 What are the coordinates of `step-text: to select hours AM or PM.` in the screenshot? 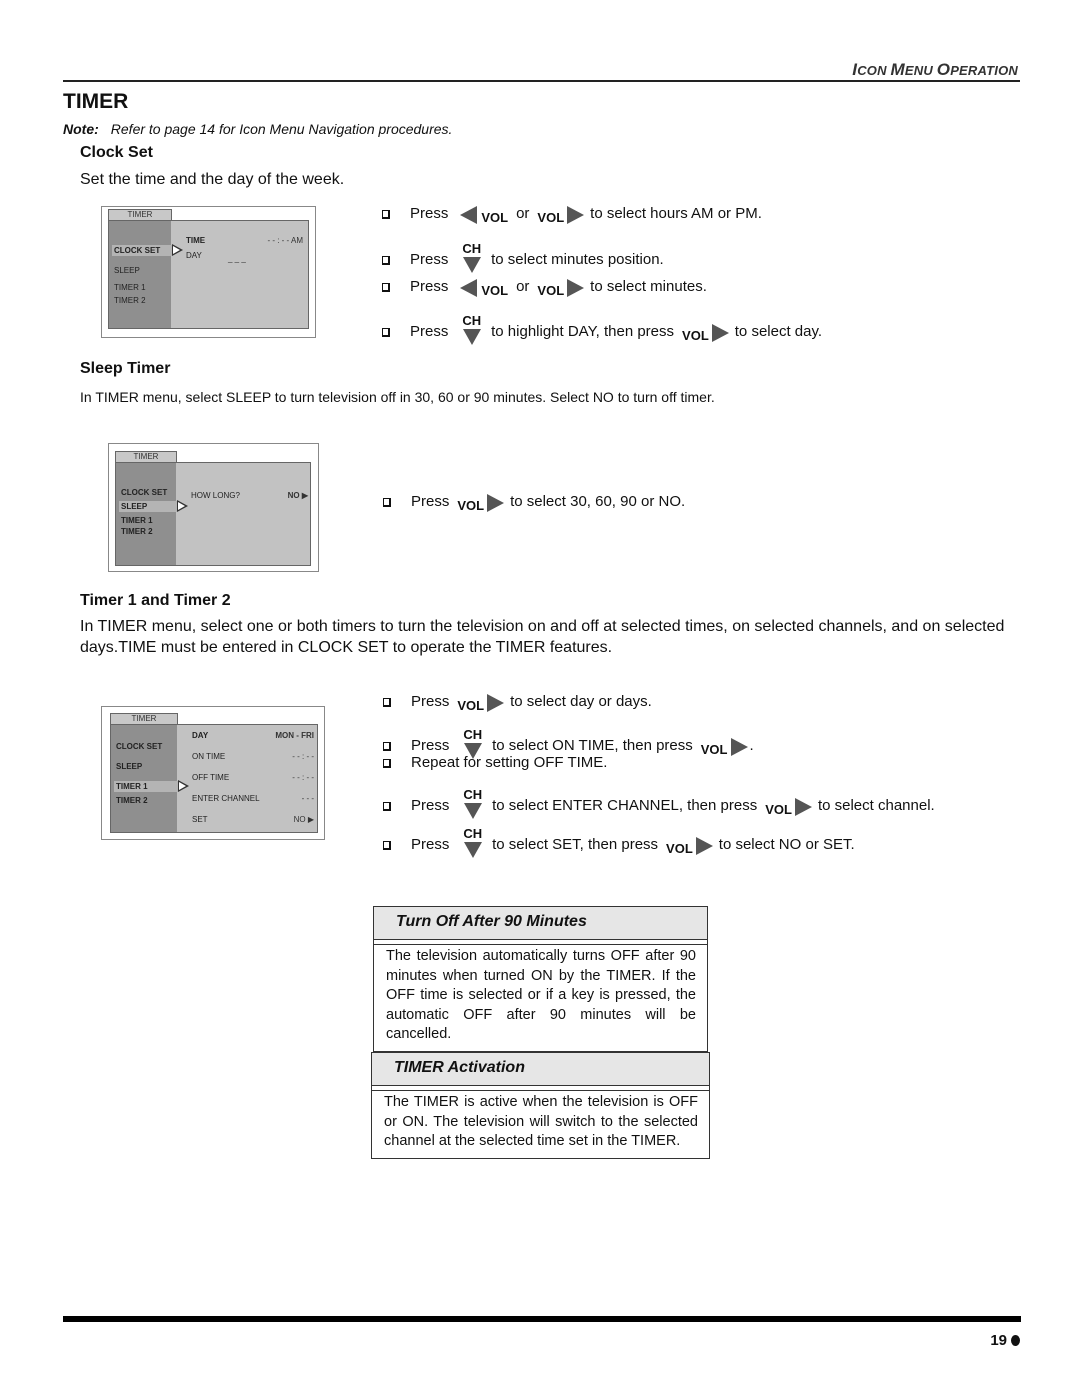 It's located at (676, 213).